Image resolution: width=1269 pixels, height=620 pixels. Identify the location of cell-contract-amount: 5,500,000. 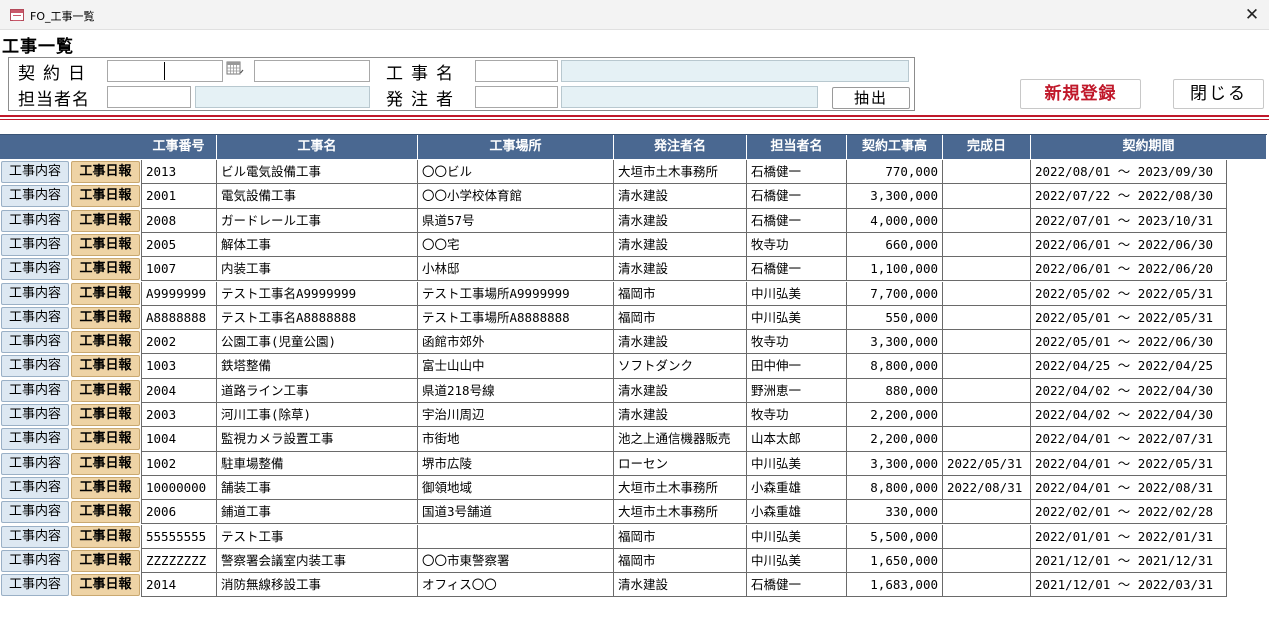
(895, 536).